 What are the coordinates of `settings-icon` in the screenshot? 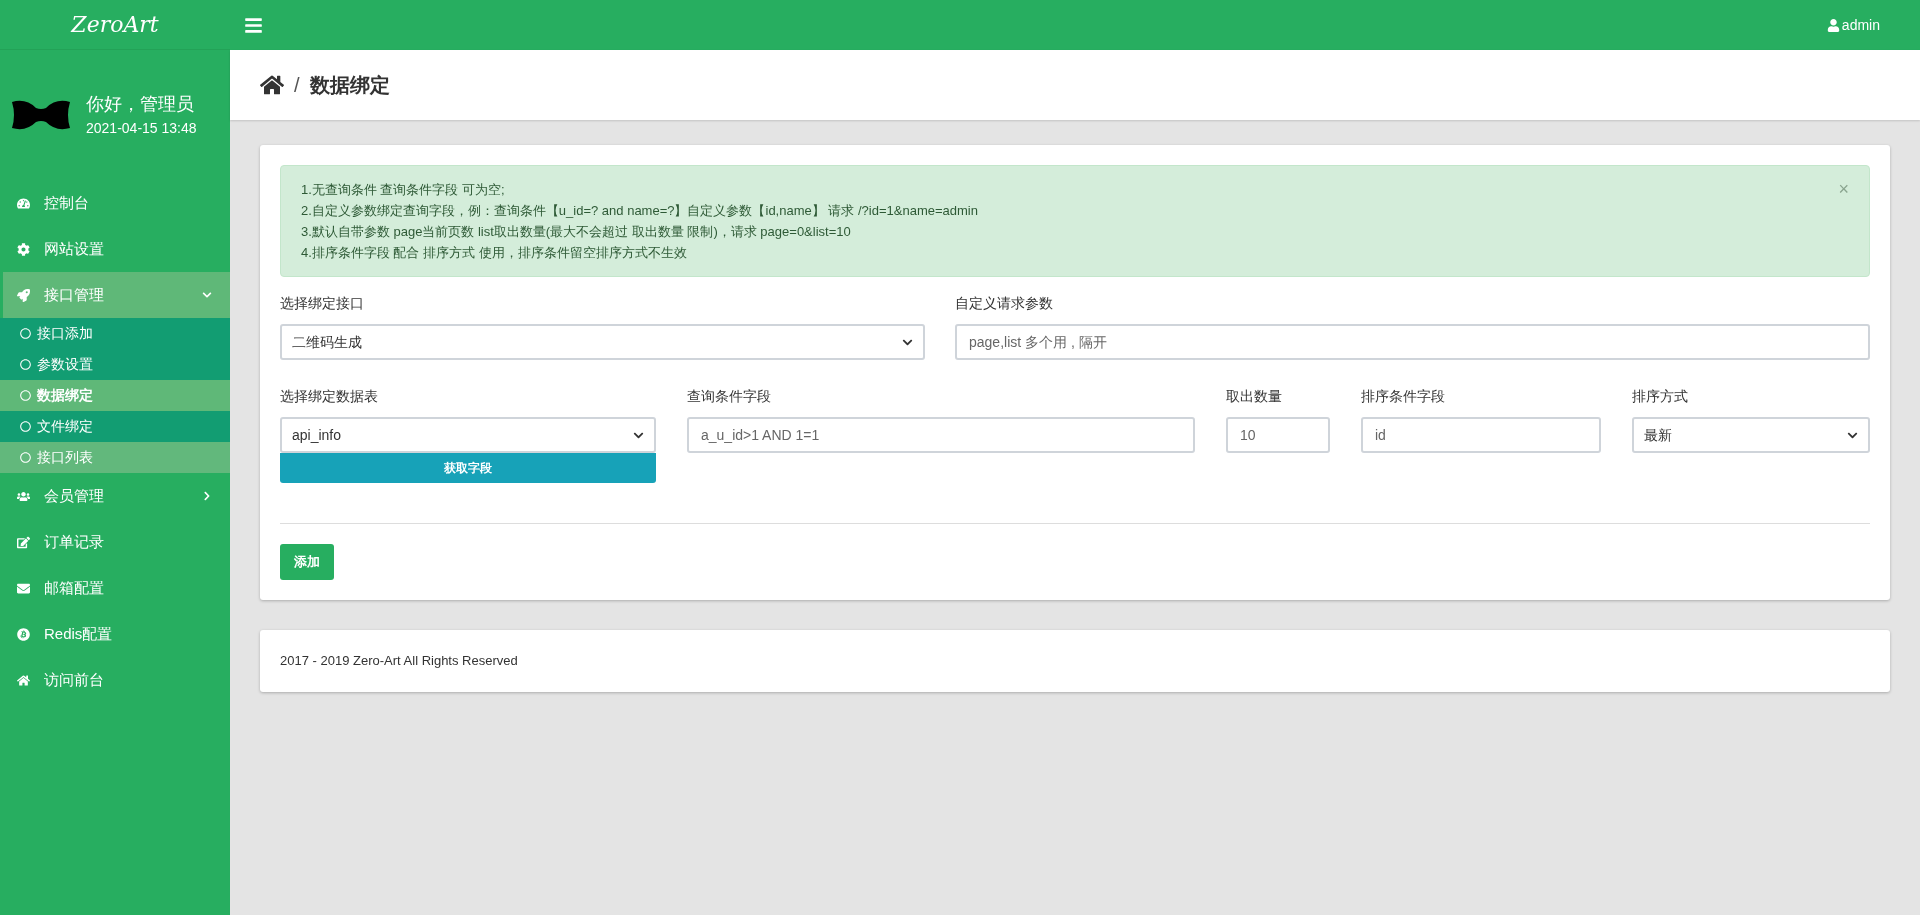 It's located at (23, 249).